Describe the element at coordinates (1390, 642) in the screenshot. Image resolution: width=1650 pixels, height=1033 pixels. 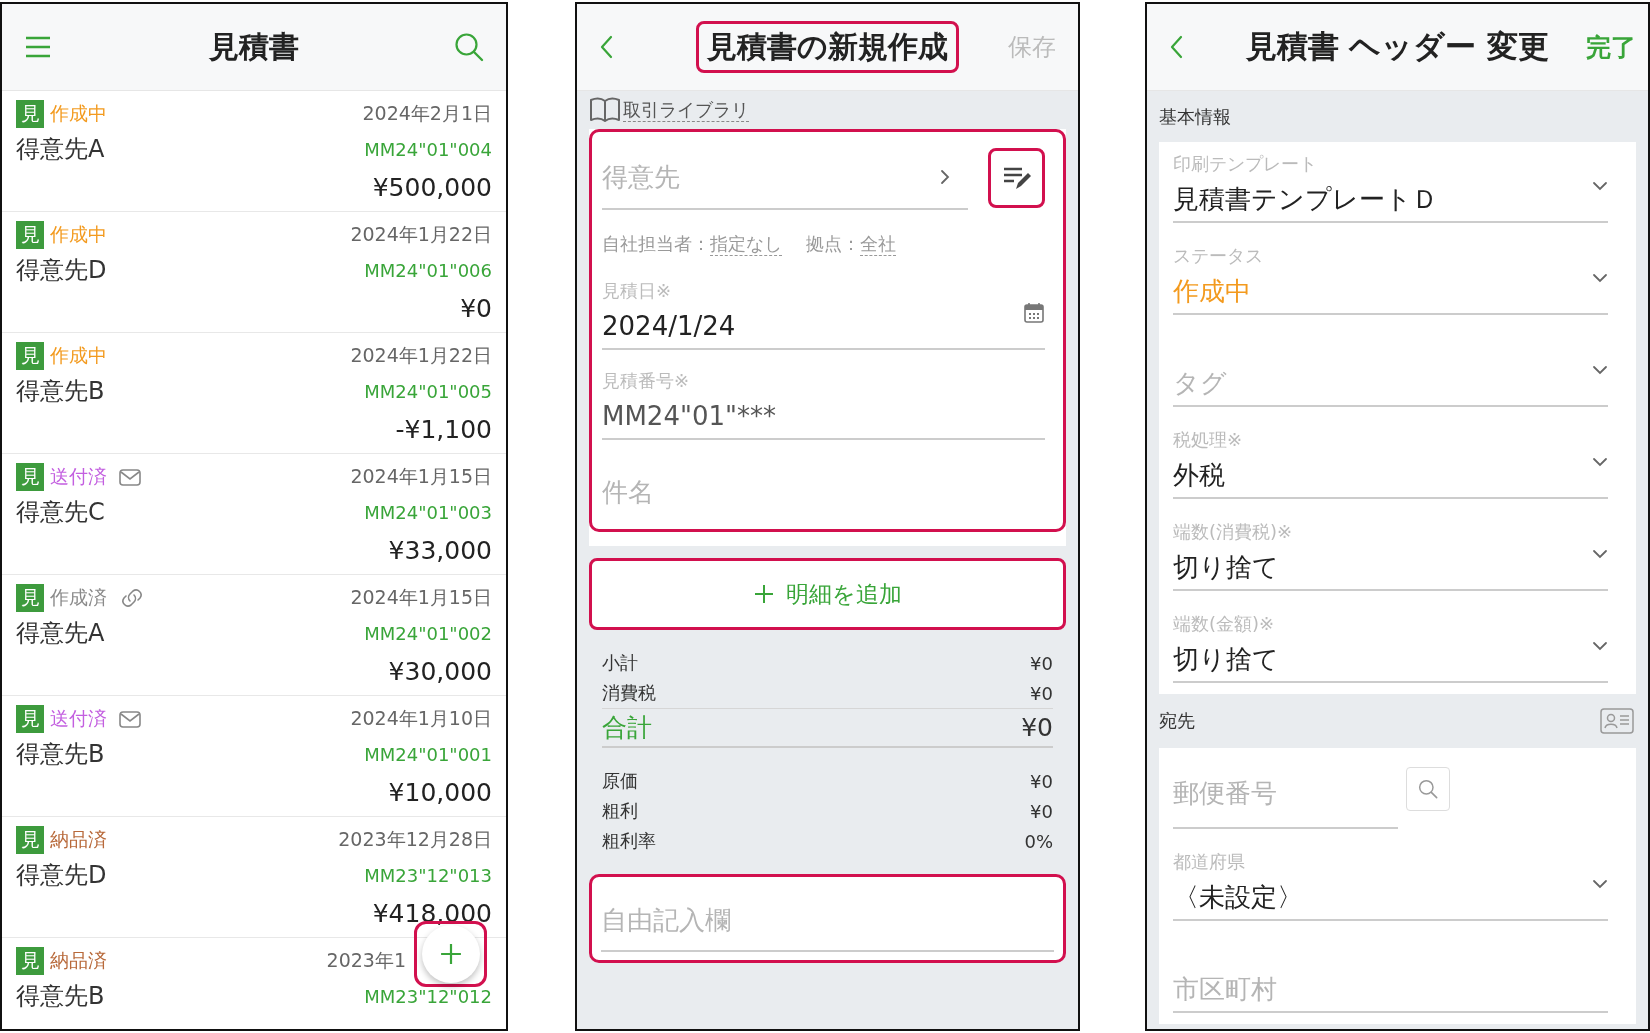
I see `dropdown-field: 端数(金額)※ 切り捨て` at that location.